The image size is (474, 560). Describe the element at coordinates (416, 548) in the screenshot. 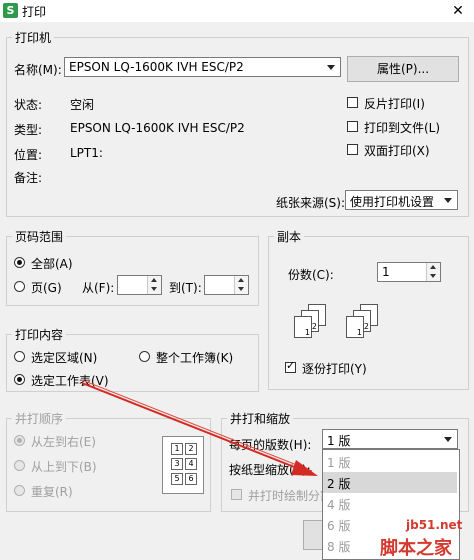

I see `watermark-brand: 脚本之家` at that location.